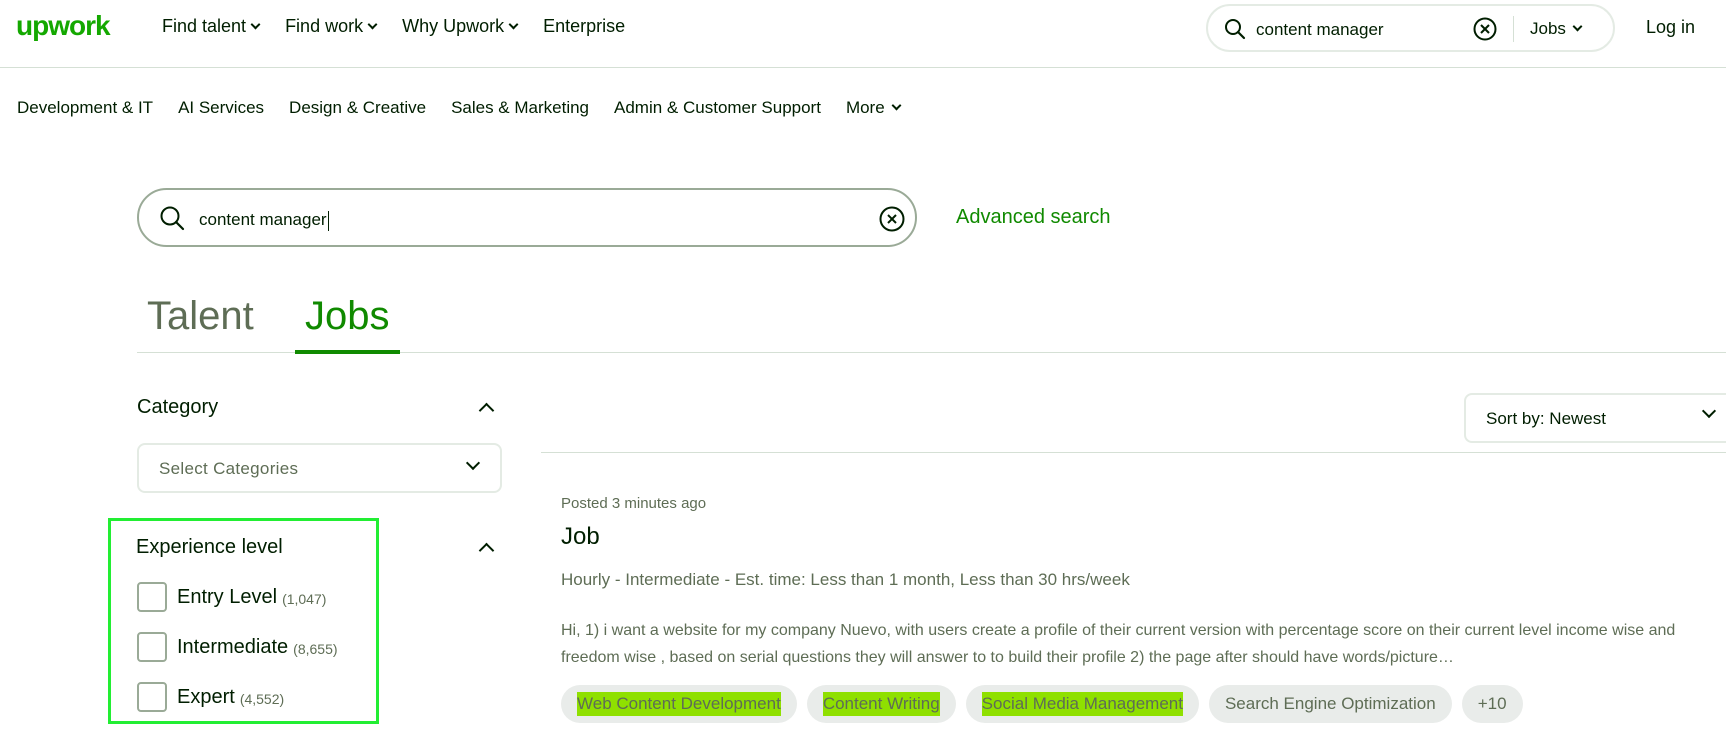 Image resolution: width=1726 pixels, height=742 pixels. Describe the element at coordinates (1548, 28) in the screenshot. I see `search-type-label: Jobs` at that location.